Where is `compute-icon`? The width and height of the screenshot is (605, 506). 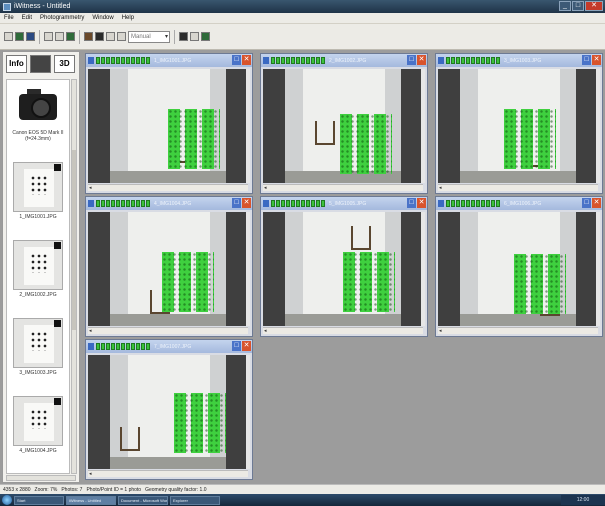 compute-icon is located at coordinates (88, 36).